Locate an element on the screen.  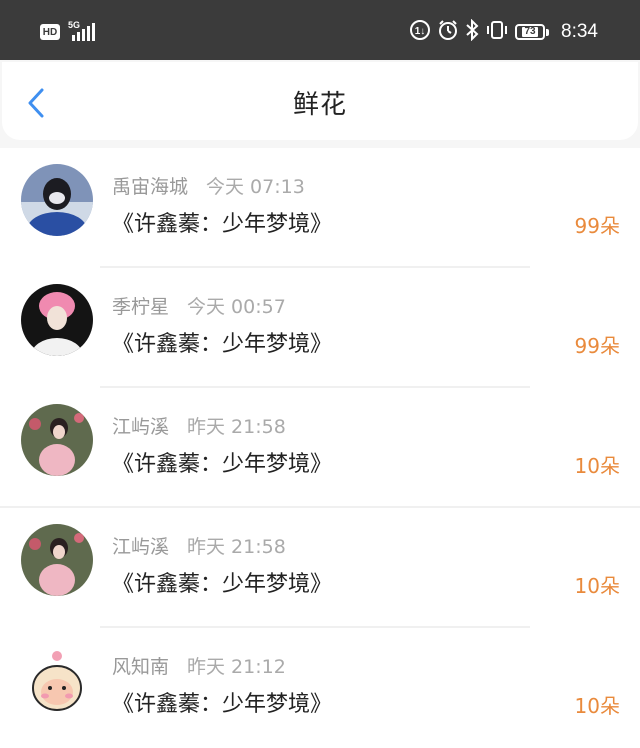
app-header: 鲜花 is located at coordinates (320, 101).